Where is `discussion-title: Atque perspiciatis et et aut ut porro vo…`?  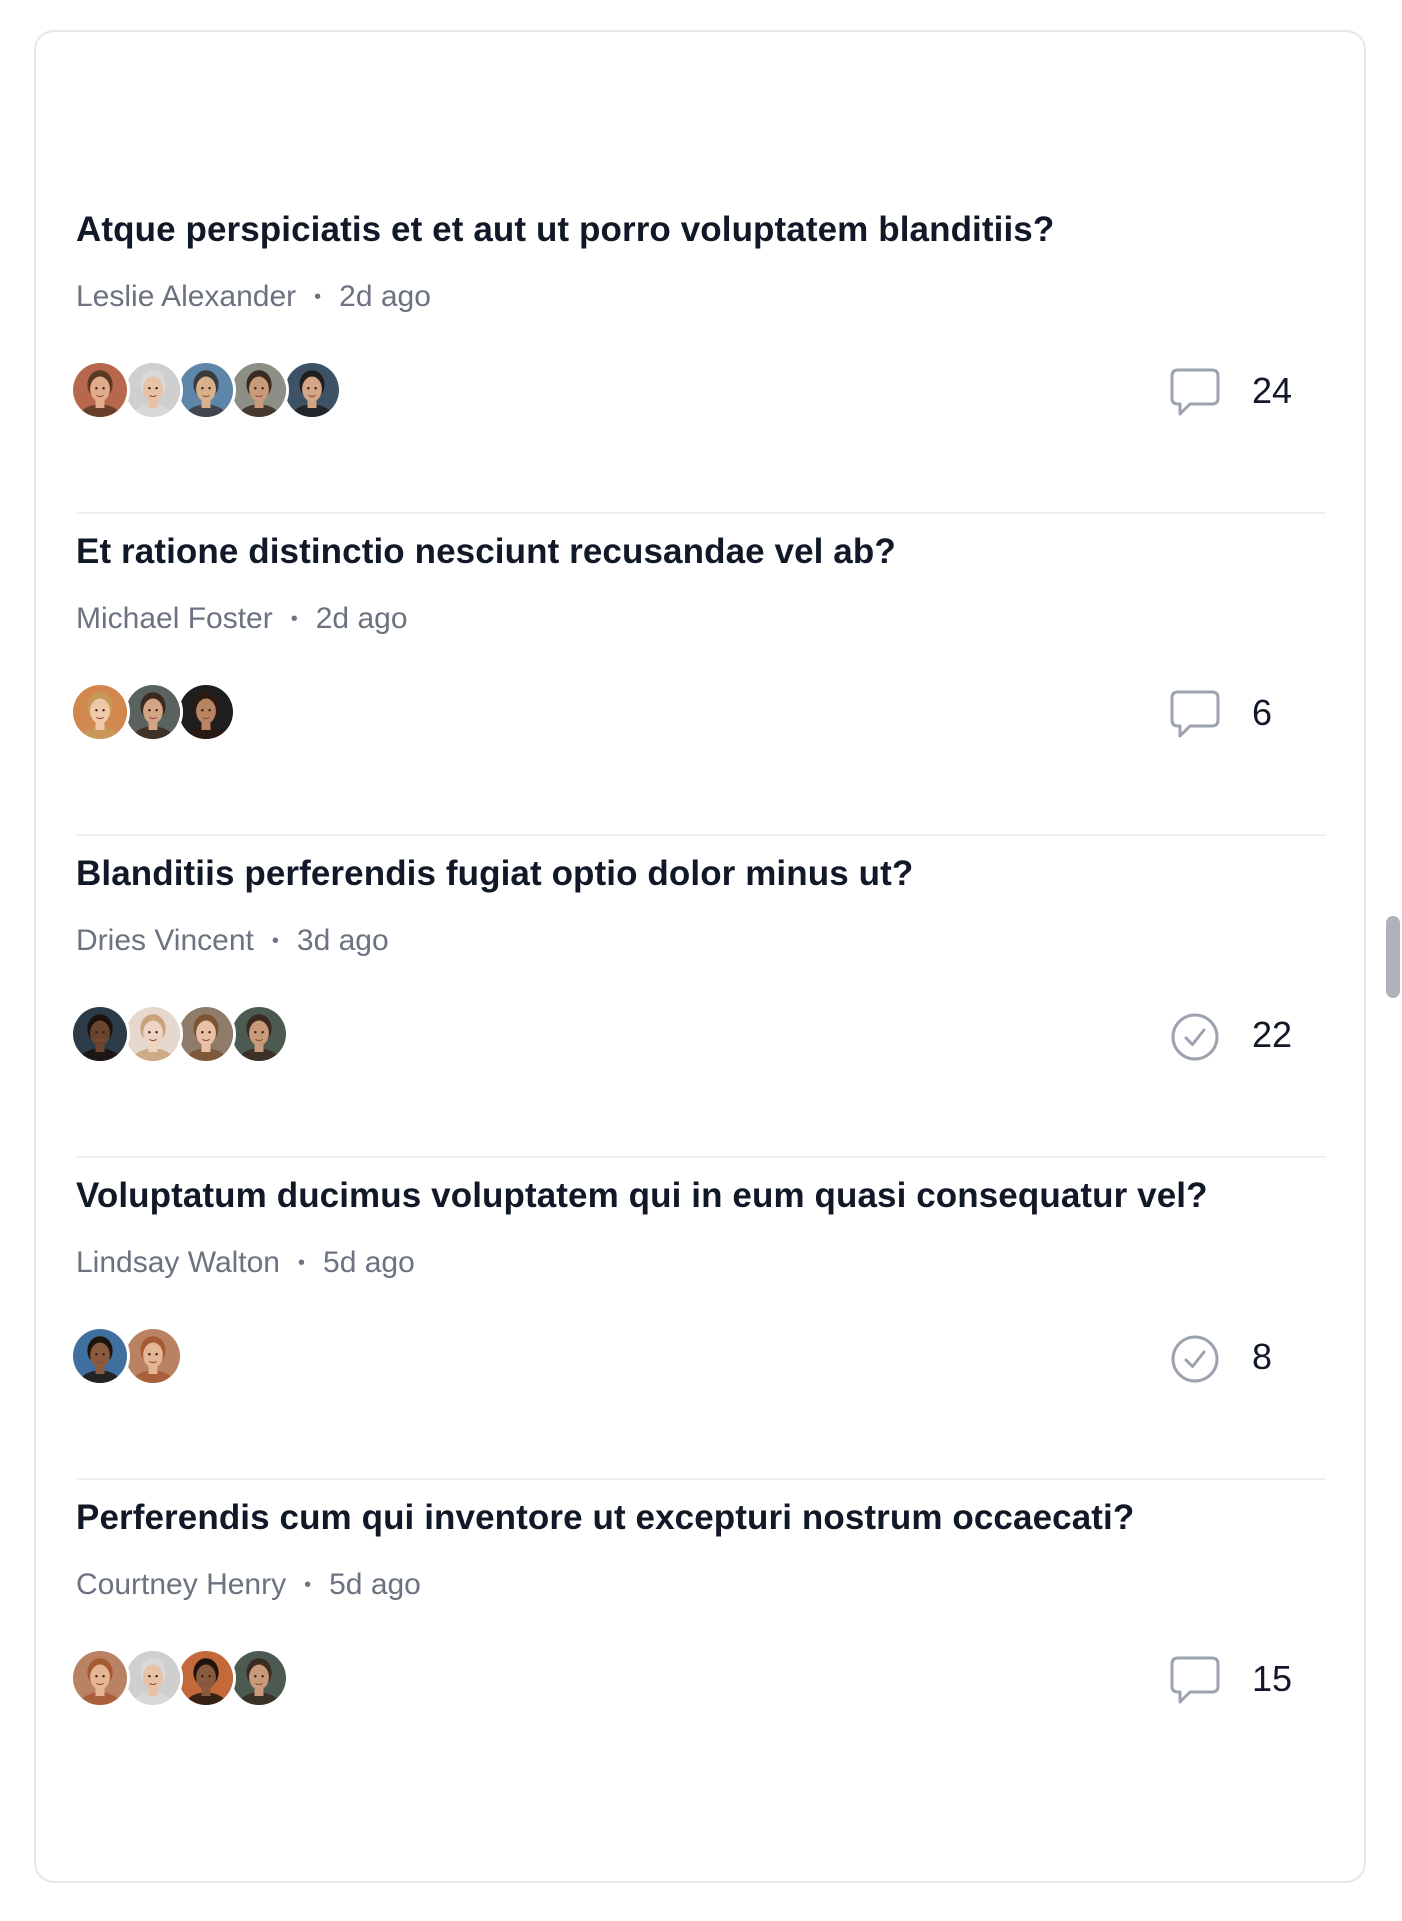 discussion-title: Atque perspiciatis et et aut ut porro vo… is located at coordinates (565, 230).